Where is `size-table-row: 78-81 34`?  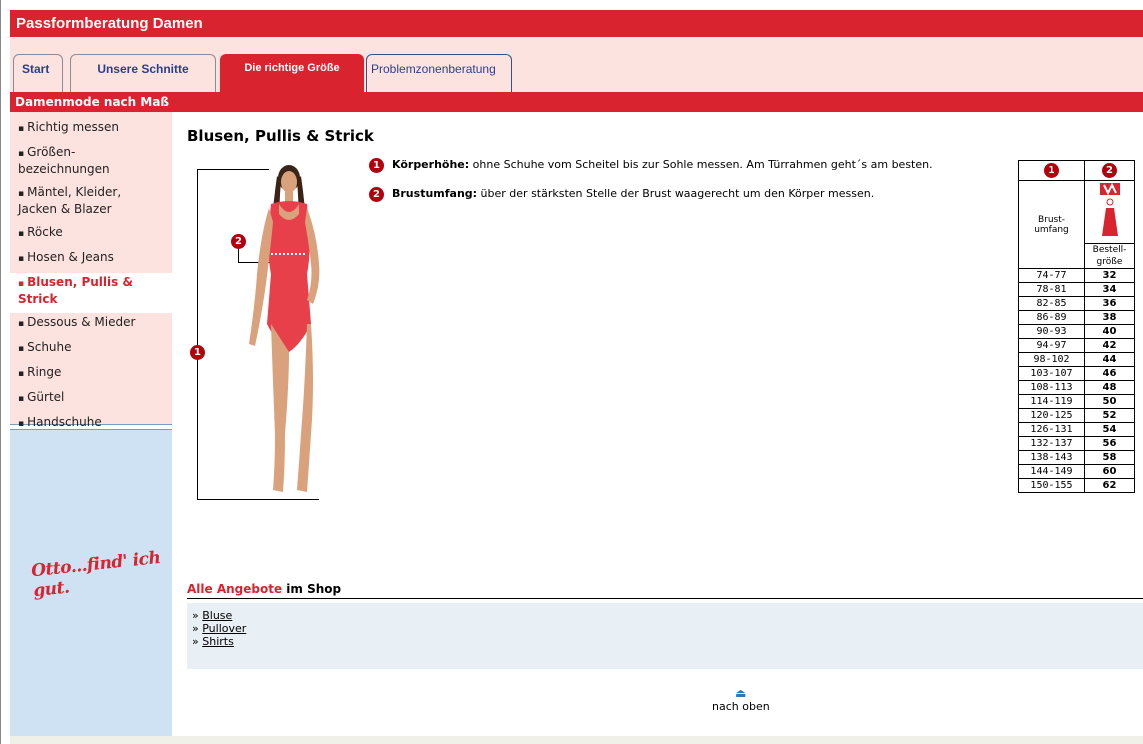
size-table-row: 78-81 34 is located at coordinates (1076, 289).